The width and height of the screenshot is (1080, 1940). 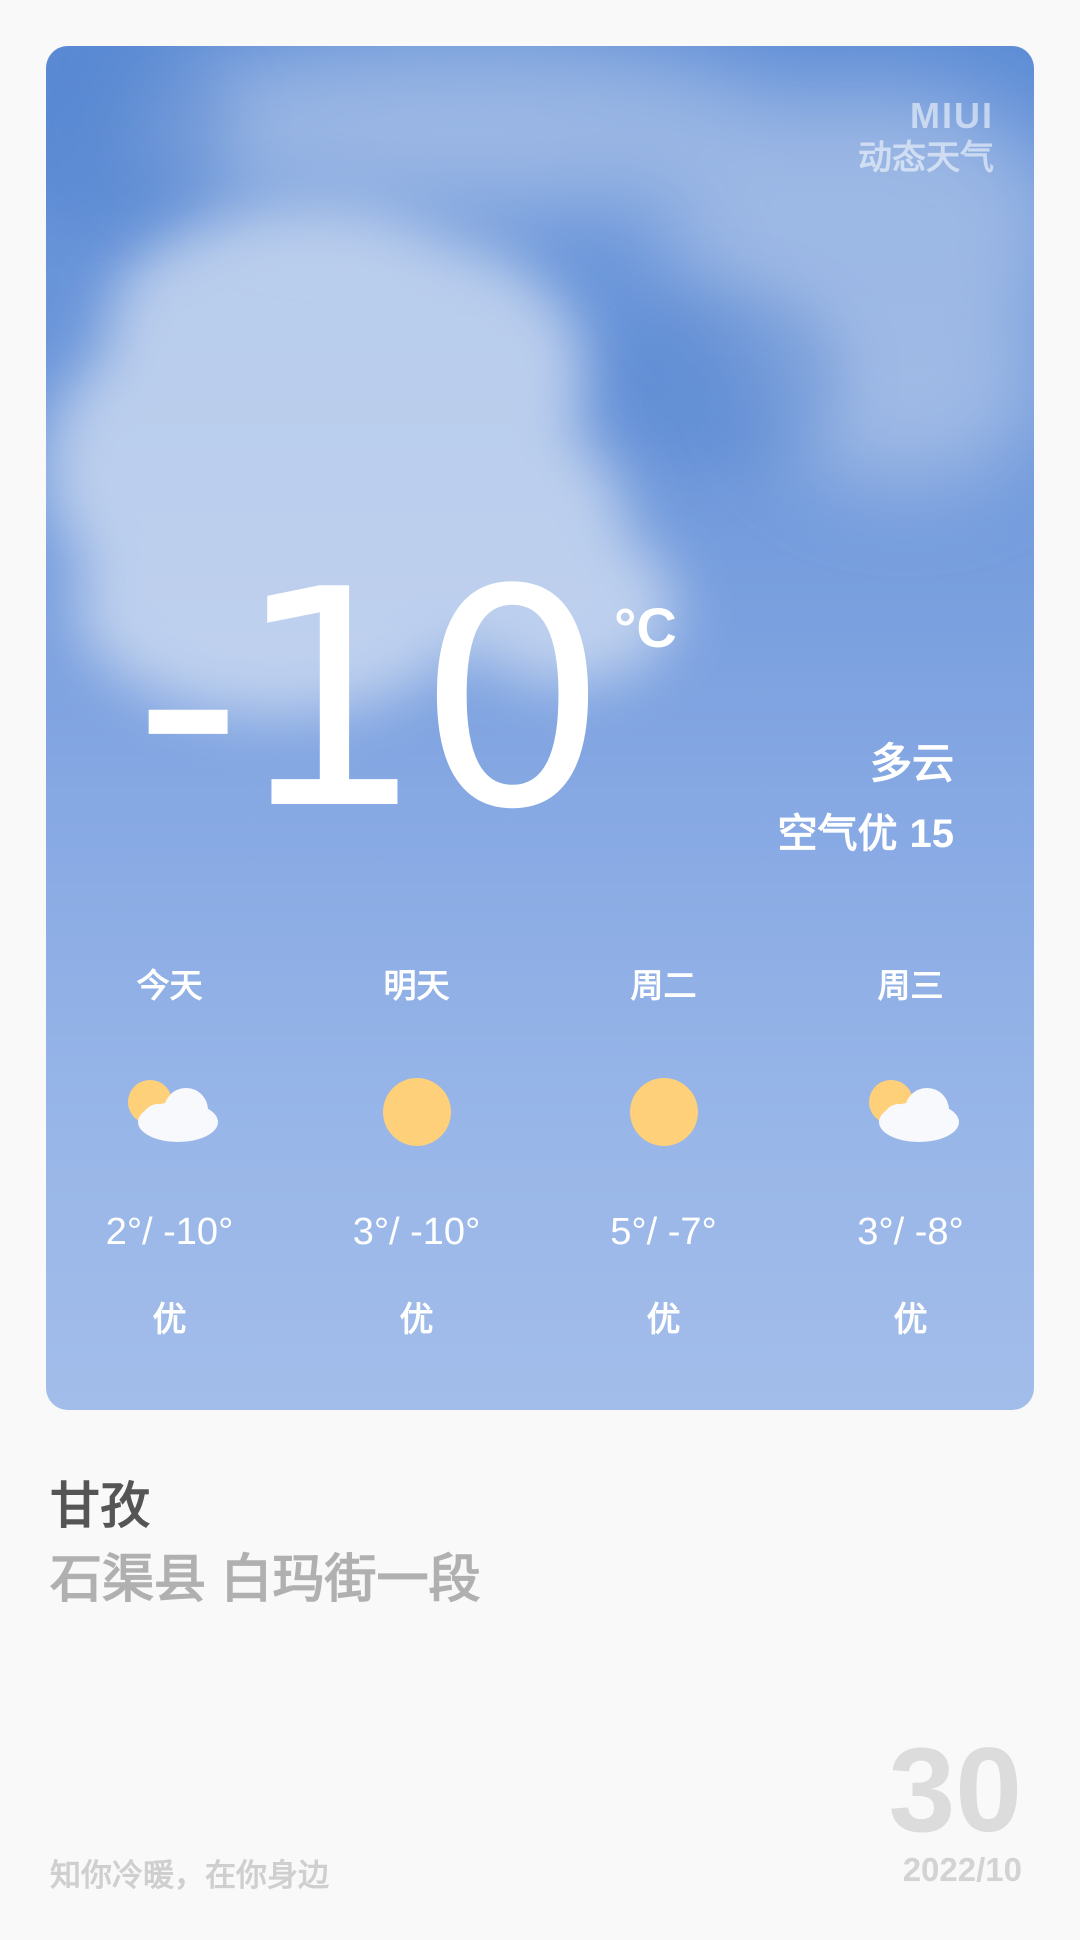 What do you see at coordinates (866, 799) in the screenshot?
I see `current-condition: 多云 空气优 15` at bounding box center [866, 799].